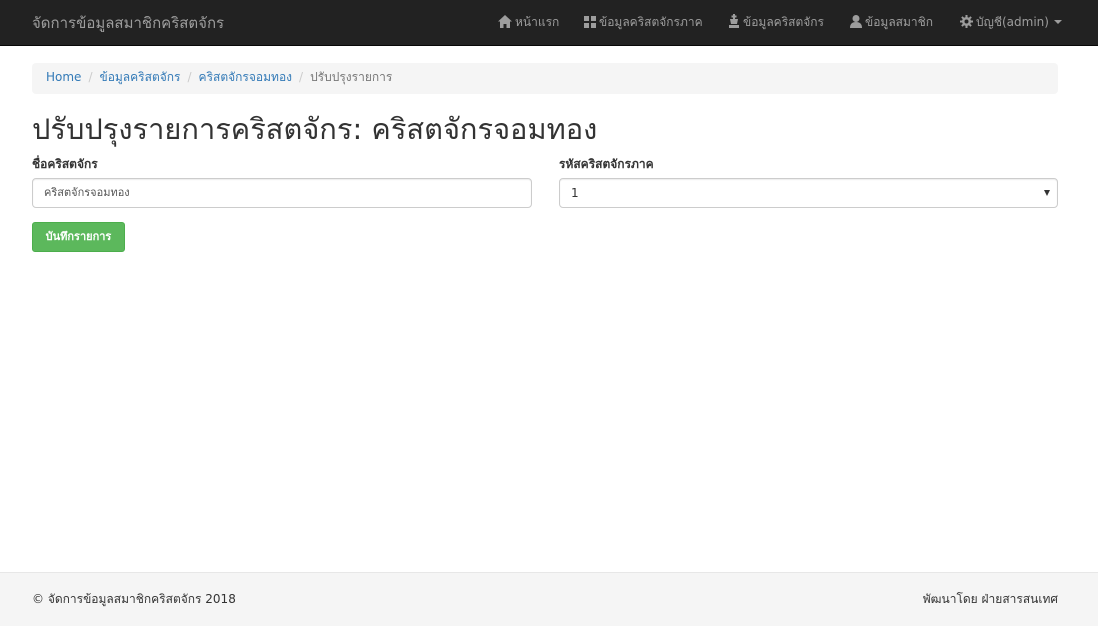  I want to click on th-large-icon, so click(590, 22).